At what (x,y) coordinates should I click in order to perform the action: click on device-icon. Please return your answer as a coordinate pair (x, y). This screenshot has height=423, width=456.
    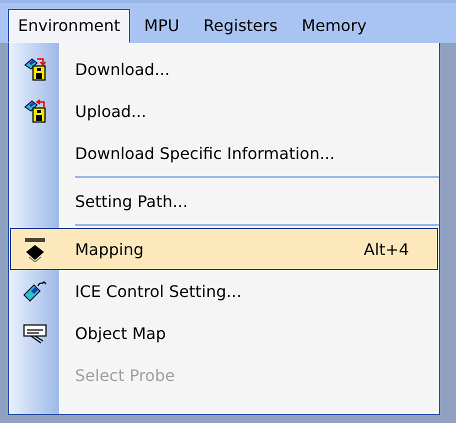
    Looking at the image, I should click on (35, 291).